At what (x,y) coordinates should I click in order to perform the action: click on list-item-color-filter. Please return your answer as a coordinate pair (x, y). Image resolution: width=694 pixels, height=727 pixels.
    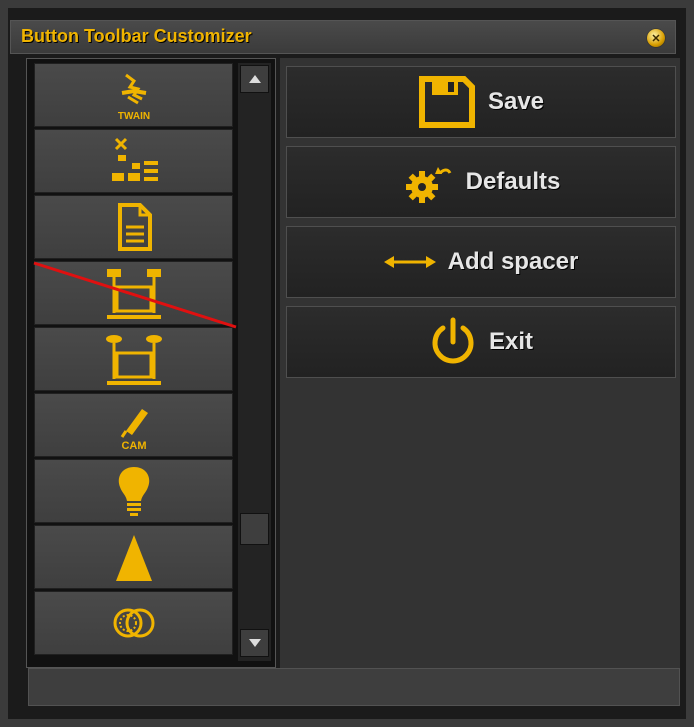
    Looking at the image, I should click on (133, 623).